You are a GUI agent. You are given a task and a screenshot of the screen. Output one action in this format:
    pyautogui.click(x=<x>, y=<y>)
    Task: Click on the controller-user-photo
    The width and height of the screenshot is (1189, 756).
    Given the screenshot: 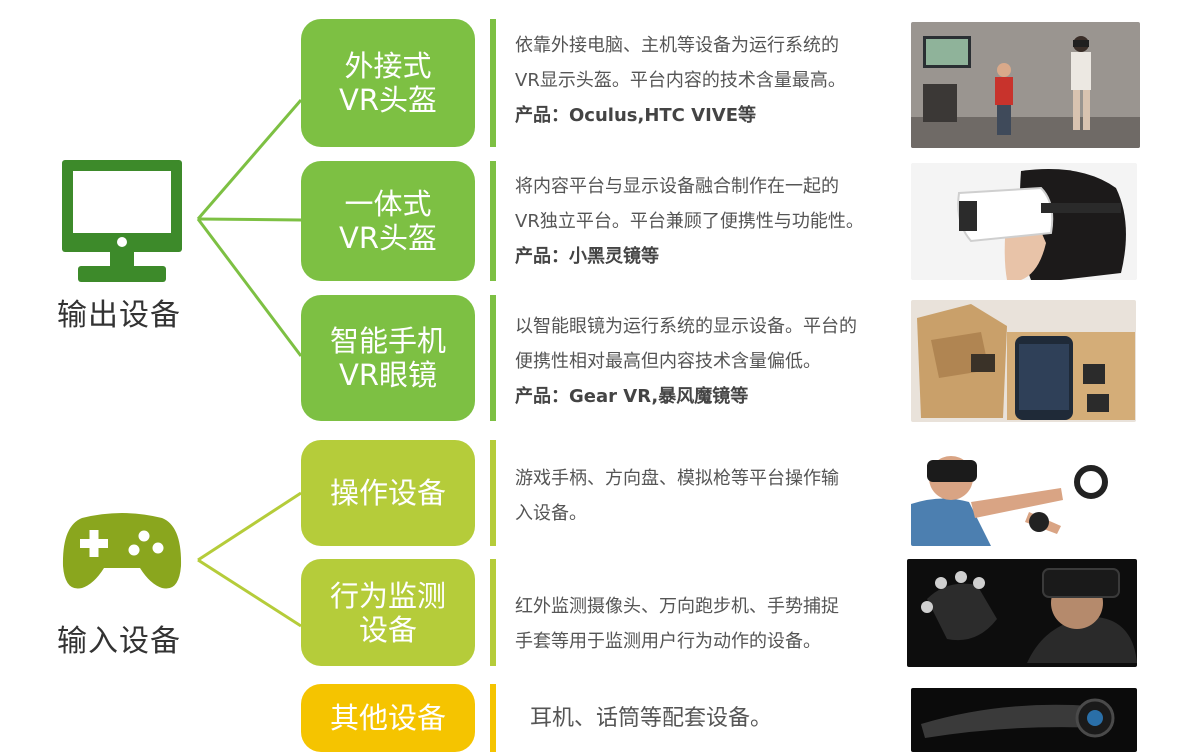 What is the action you would take?
    pyautogui.click(x=1024, y=494)
    